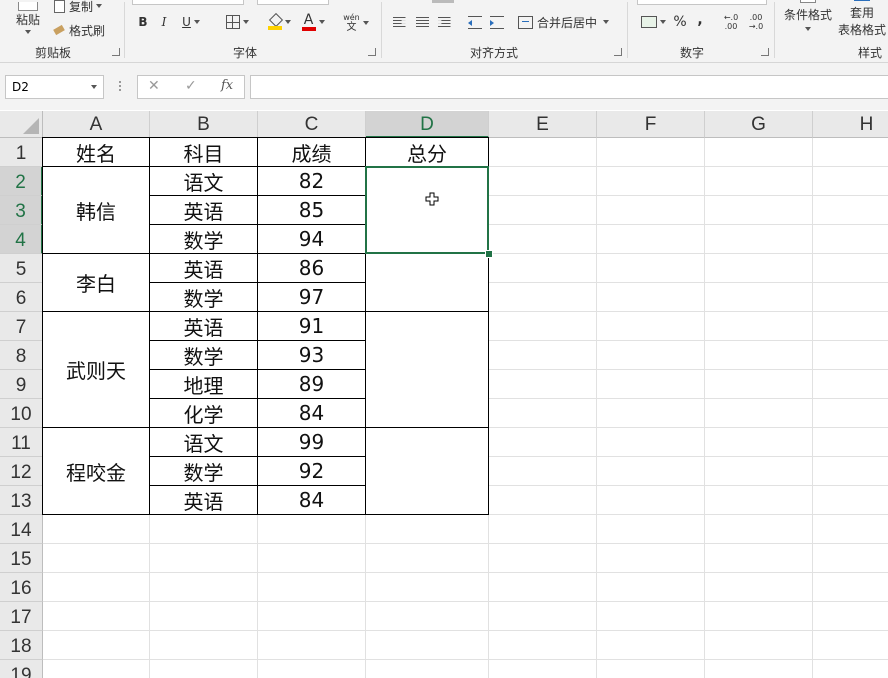  Describe the element at coordinates (237, 22) in the screenshot. I see `borders-button` at that location.